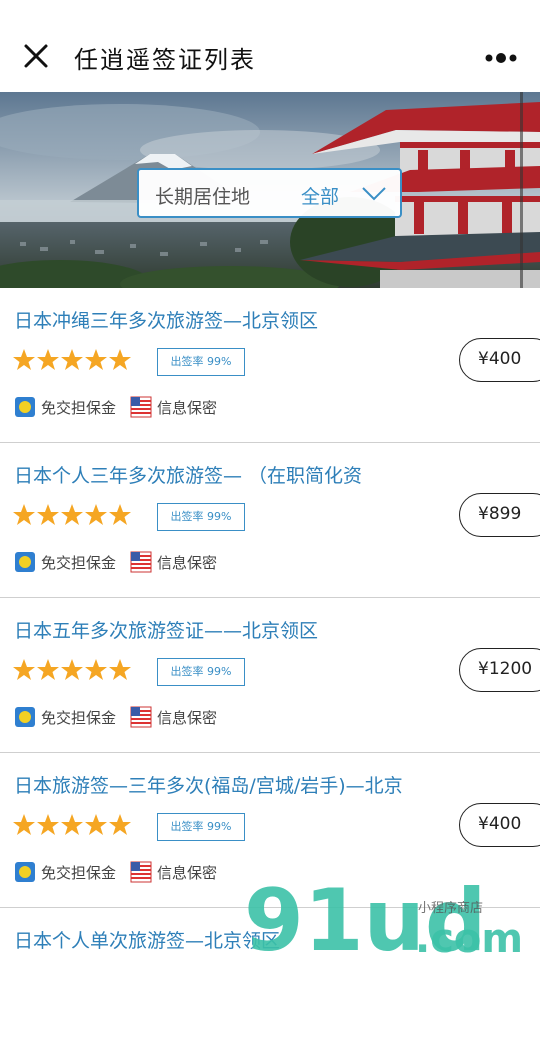 The height and width of the screenshot is (1062, 540). Describe the element at coordinates (450, 908) in the screenshot. I see `watermark-tagline: 小程序商店` at that location.